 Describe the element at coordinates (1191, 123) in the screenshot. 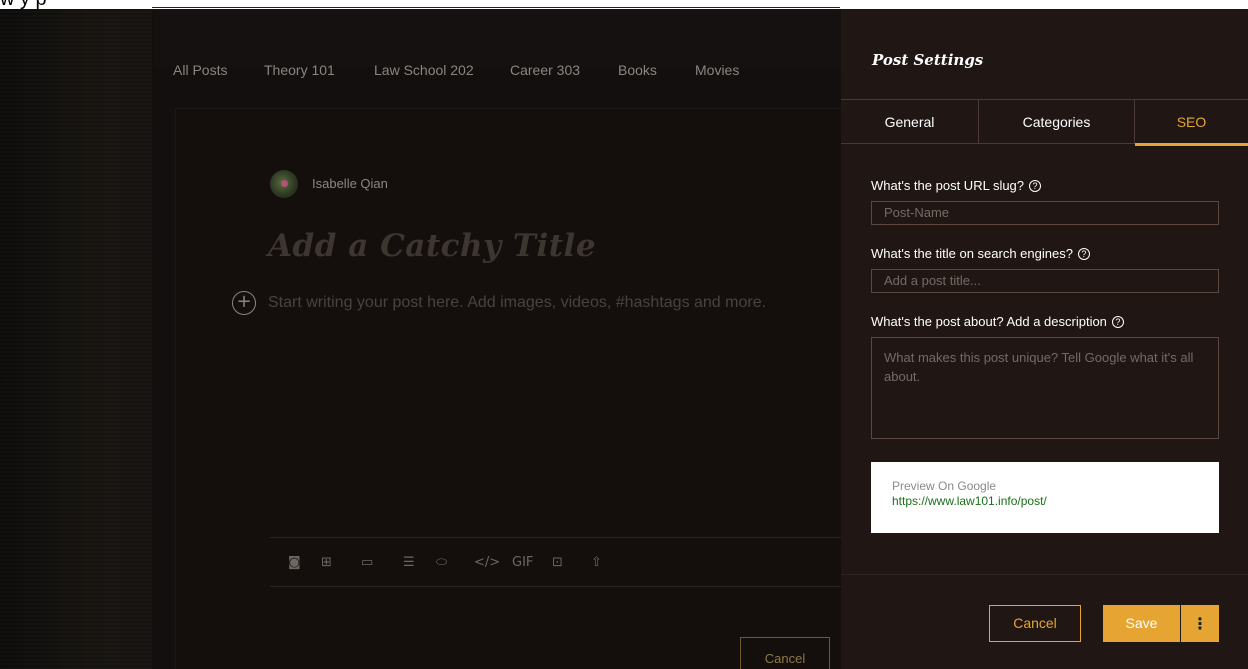

I see `tab-seo: SEO` at that location.